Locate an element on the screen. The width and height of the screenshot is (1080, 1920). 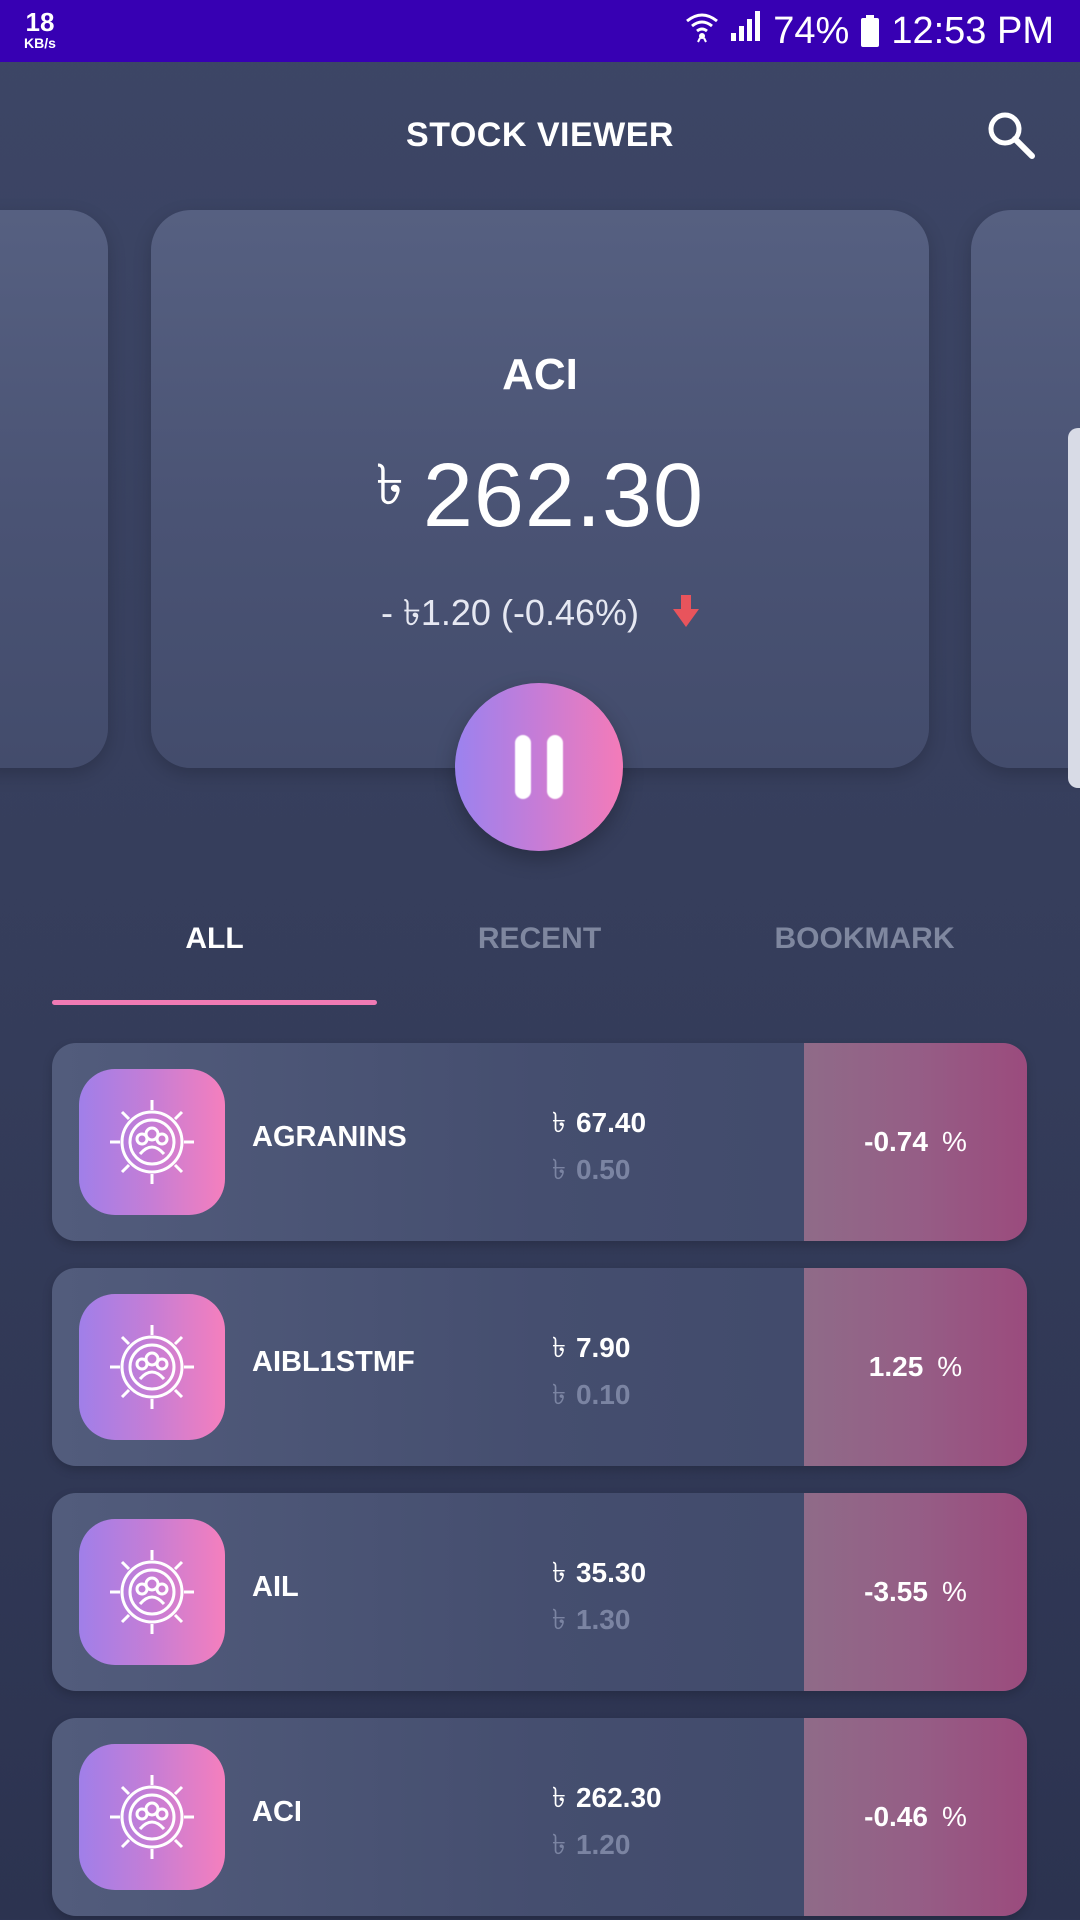
stock-symbol: AIL is located at coordinates (275, 1587).